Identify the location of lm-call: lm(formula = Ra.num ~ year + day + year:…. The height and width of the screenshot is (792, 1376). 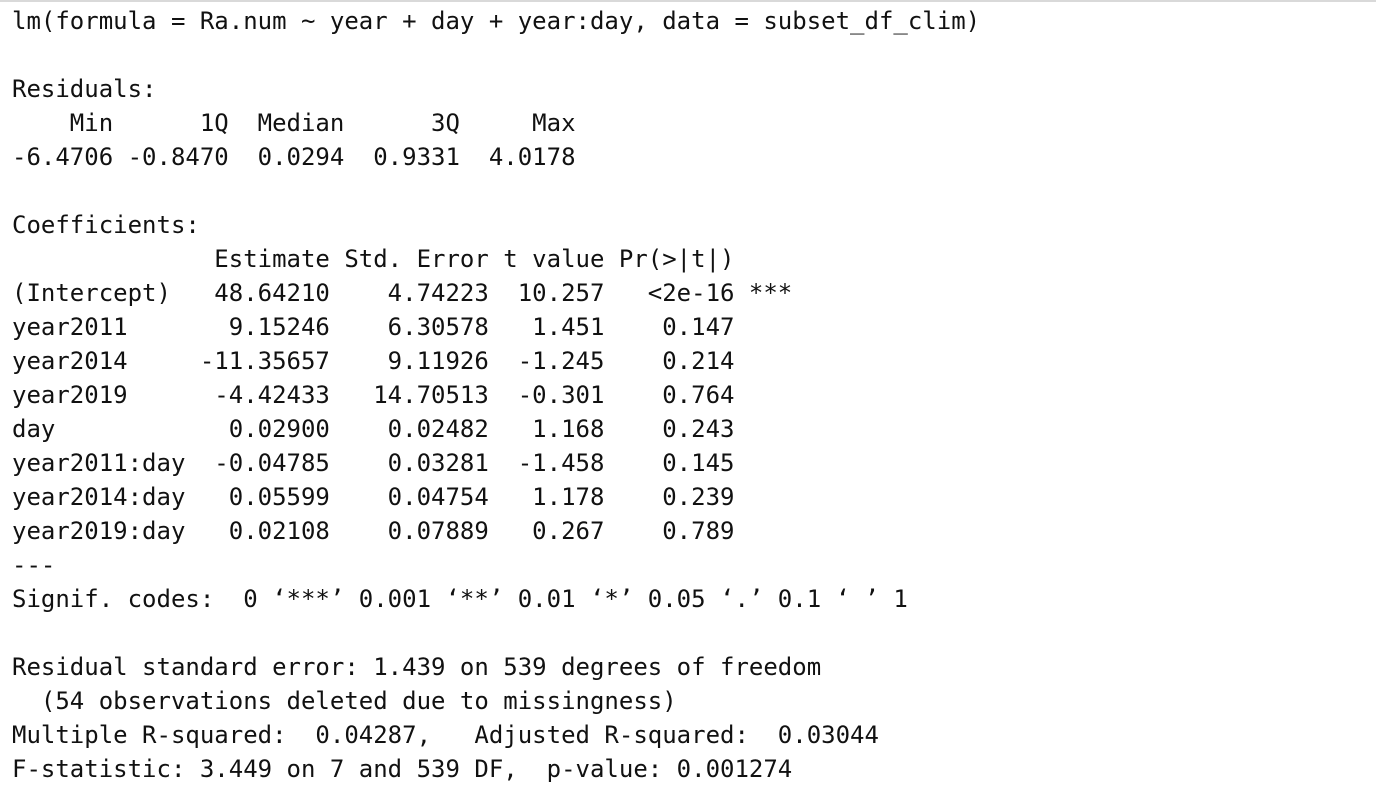
(496, 21).